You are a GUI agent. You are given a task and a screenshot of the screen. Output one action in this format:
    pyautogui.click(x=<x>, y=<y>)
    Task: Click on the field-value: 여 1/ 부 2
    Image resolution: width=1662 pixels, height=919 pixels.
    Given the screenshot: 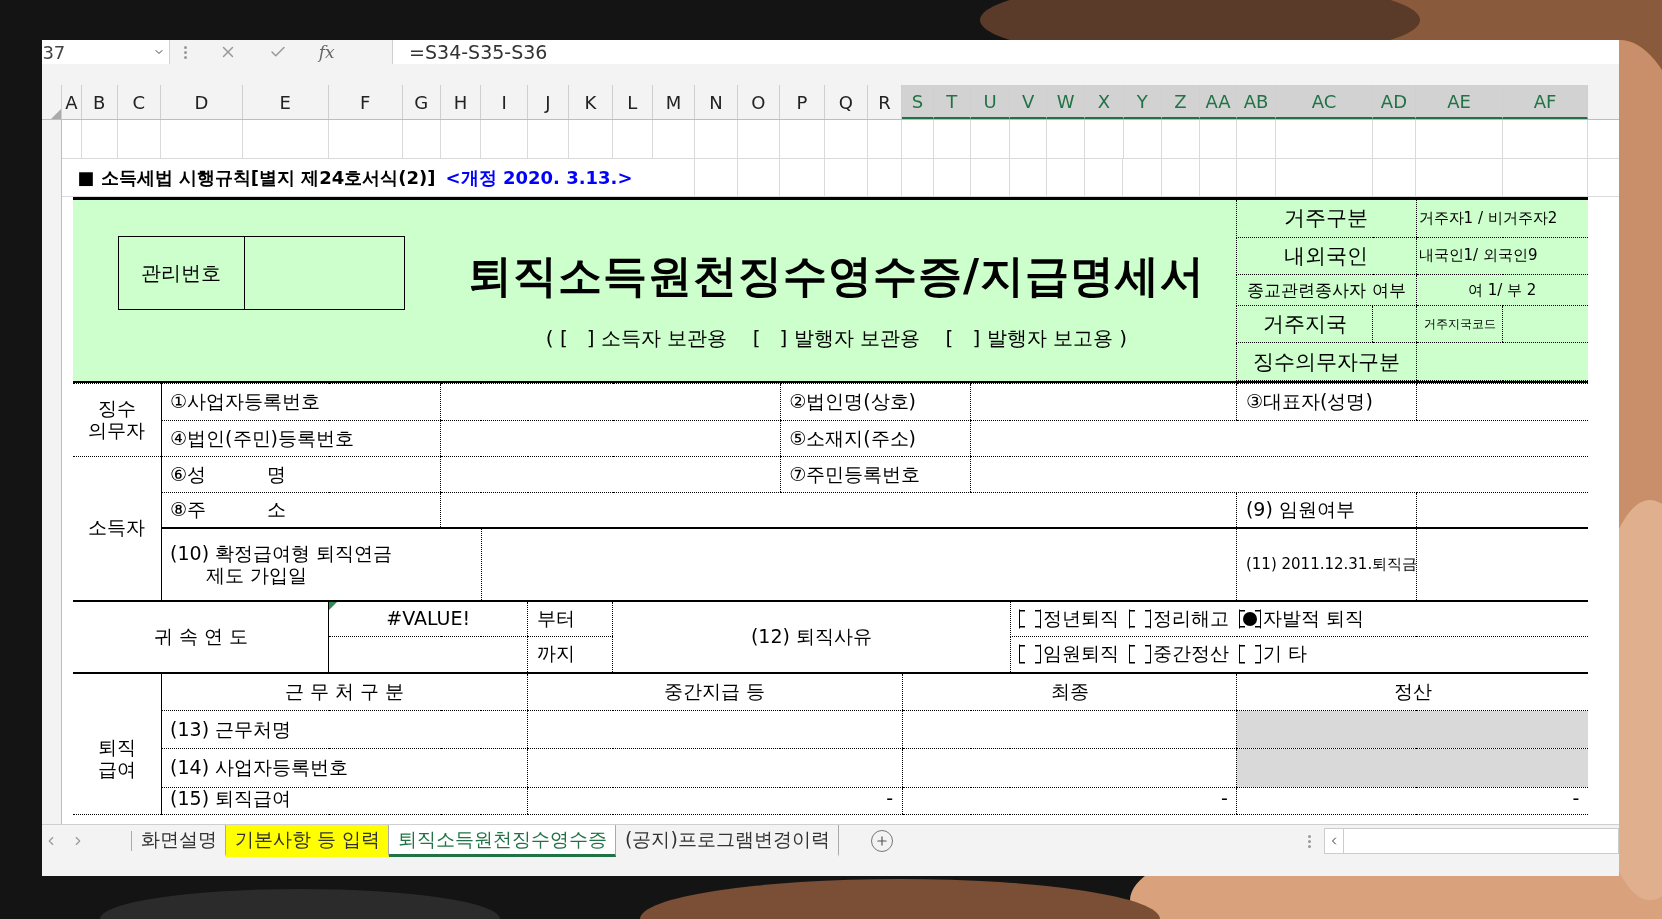 What is the action you would take?
    pyautogui.click(x=1502, y=290)
    